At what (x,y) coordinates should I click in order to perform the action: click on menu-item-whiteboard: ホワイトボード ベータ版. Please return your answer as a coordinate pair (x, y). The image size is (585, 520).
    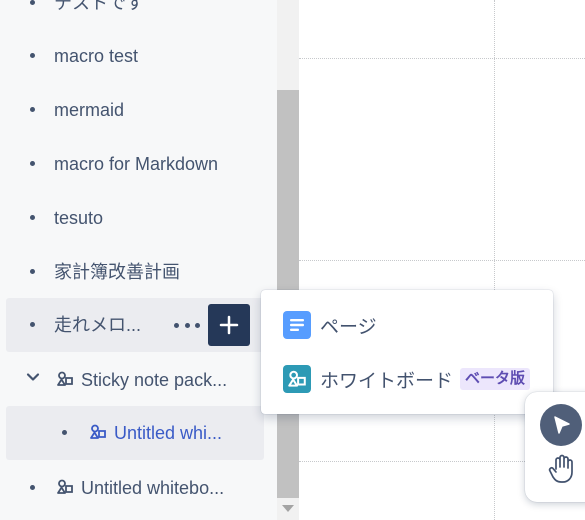
    Looking at the image, I should click on (407, 379).